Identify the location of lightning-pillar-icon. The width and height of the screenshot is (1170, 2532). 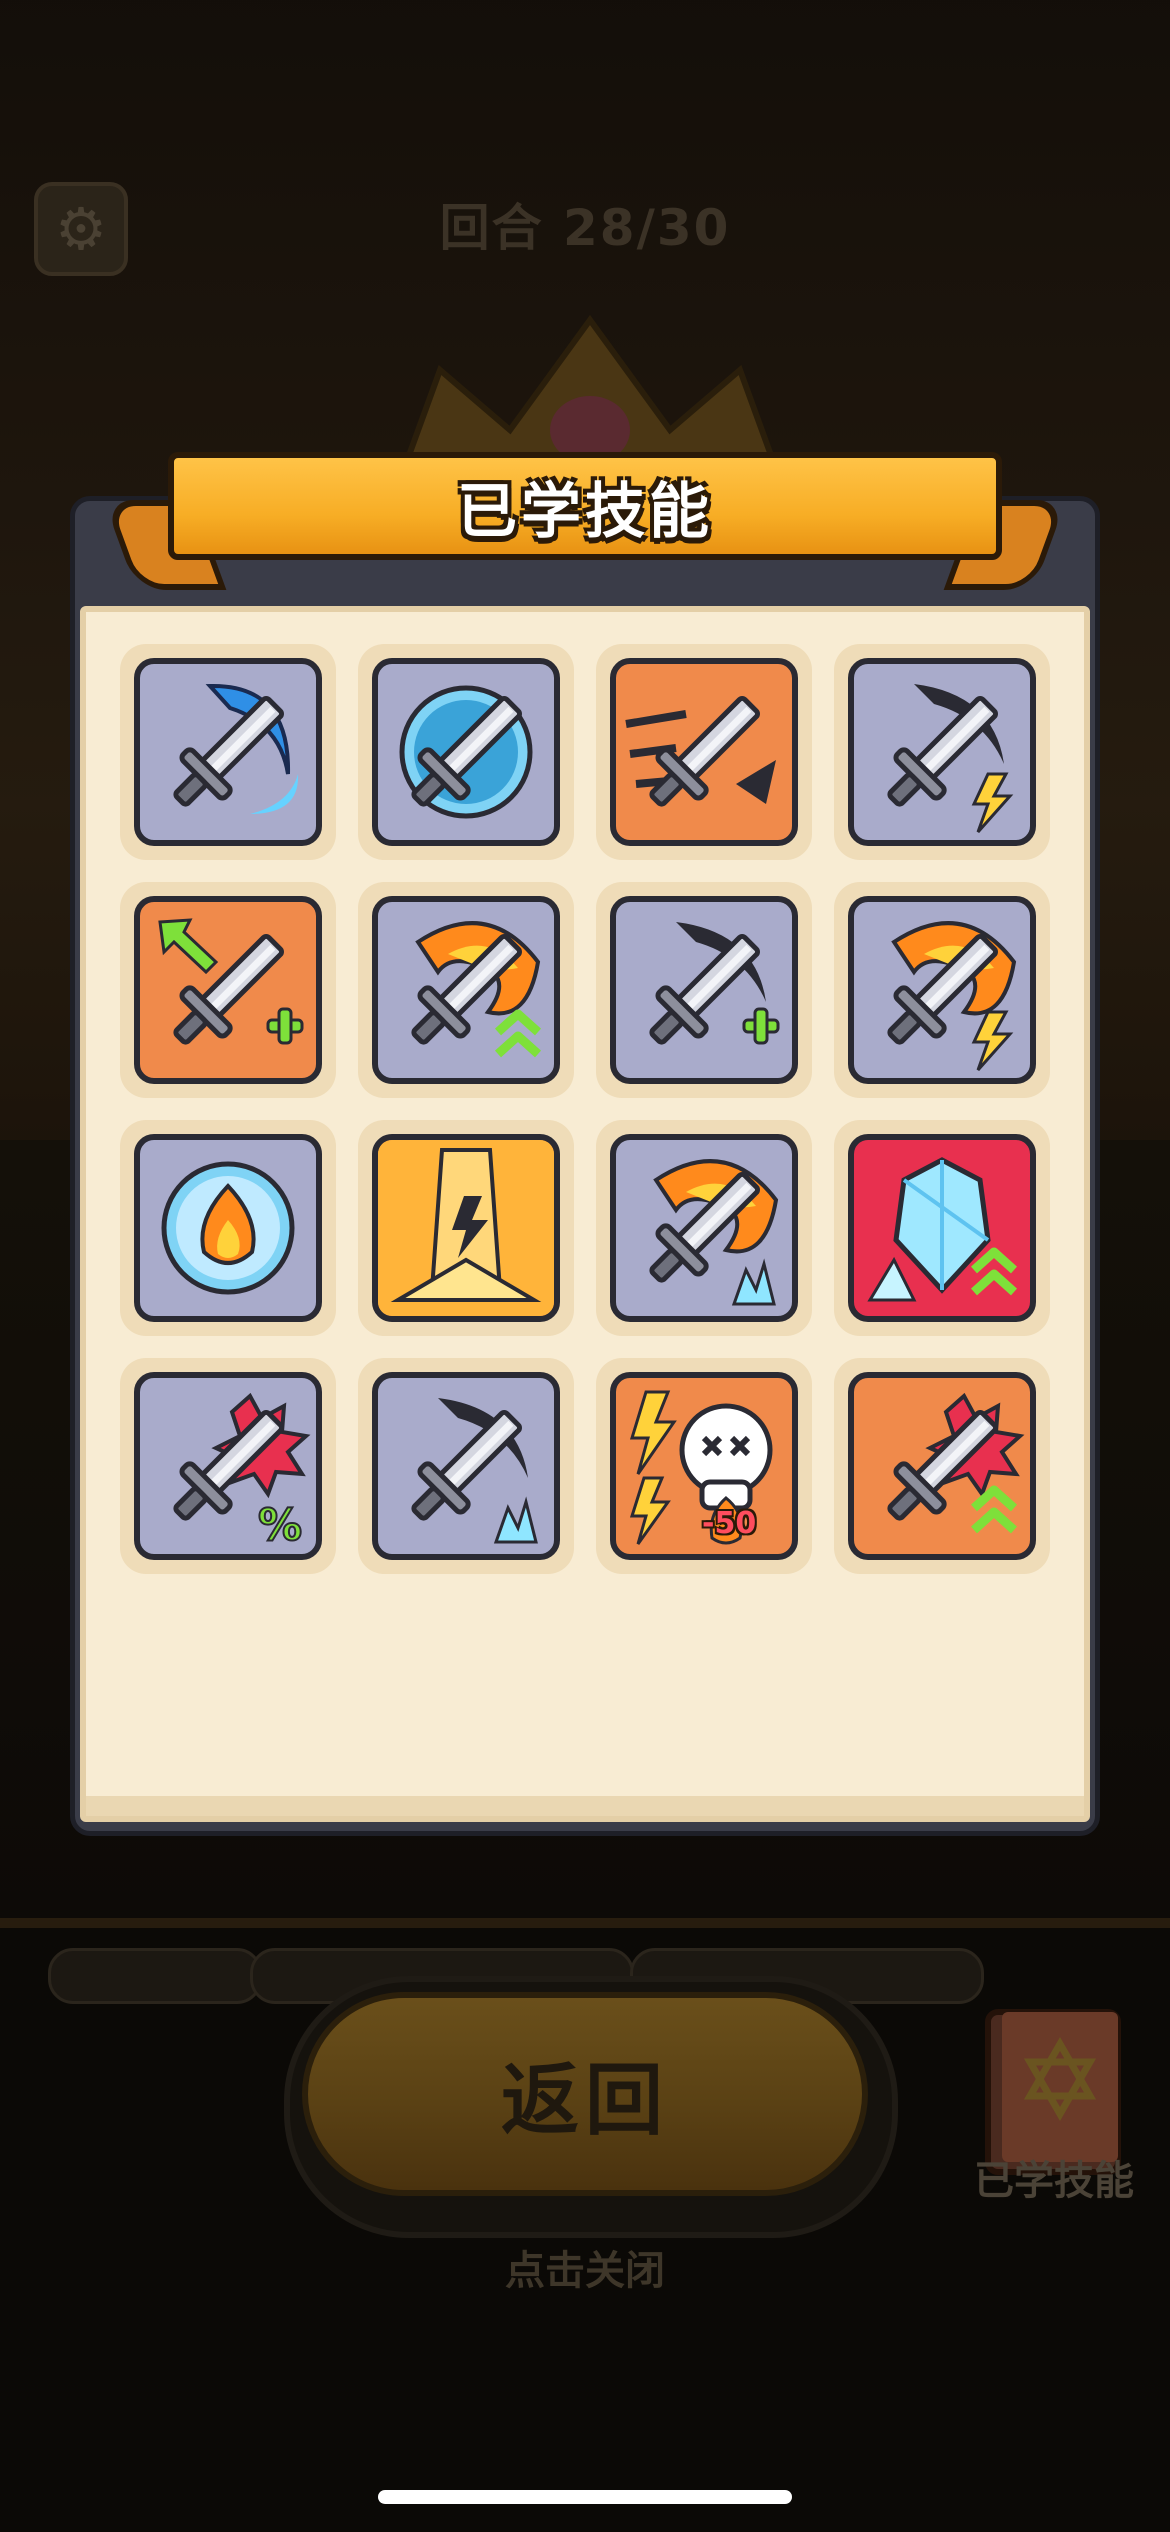
(466, 1228).